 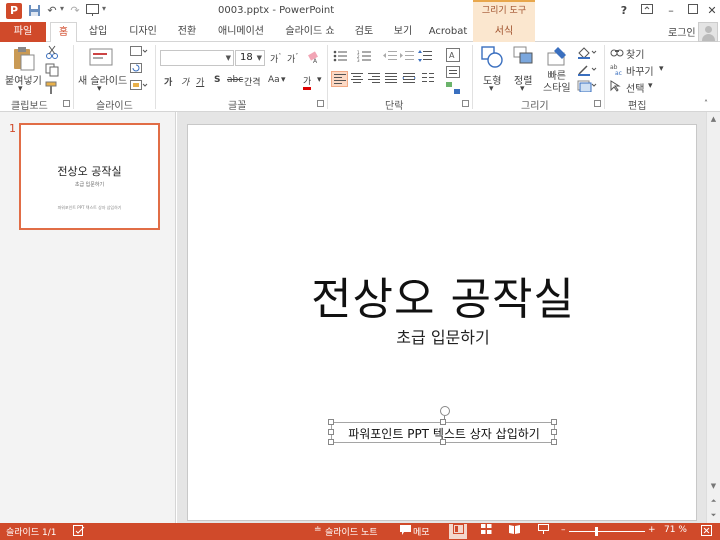 I want to click on clear-formatting-icon: A, so click(x=314, y=58).